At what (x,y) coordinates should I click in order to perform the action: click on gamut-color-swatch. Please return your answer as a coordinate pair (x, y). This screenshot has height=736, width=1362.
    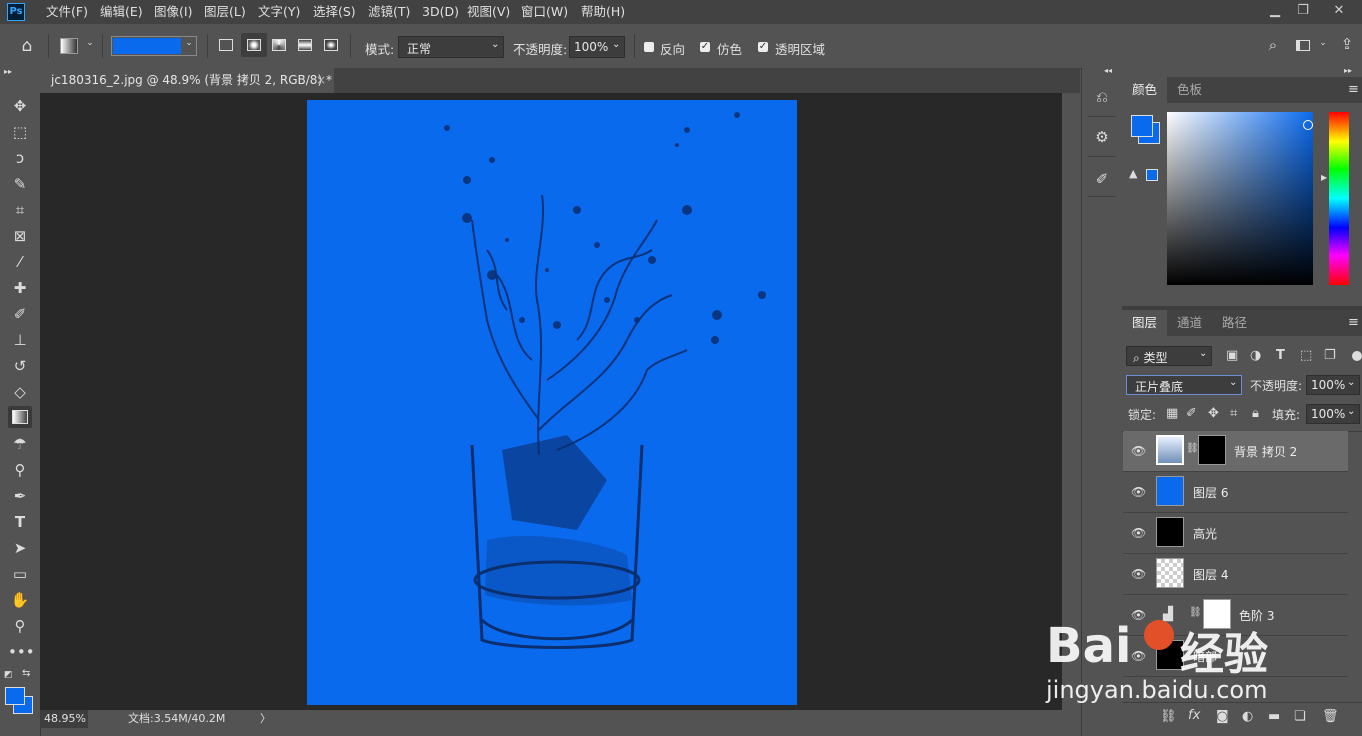
    Looking at the image, I should click on (1152, 175).